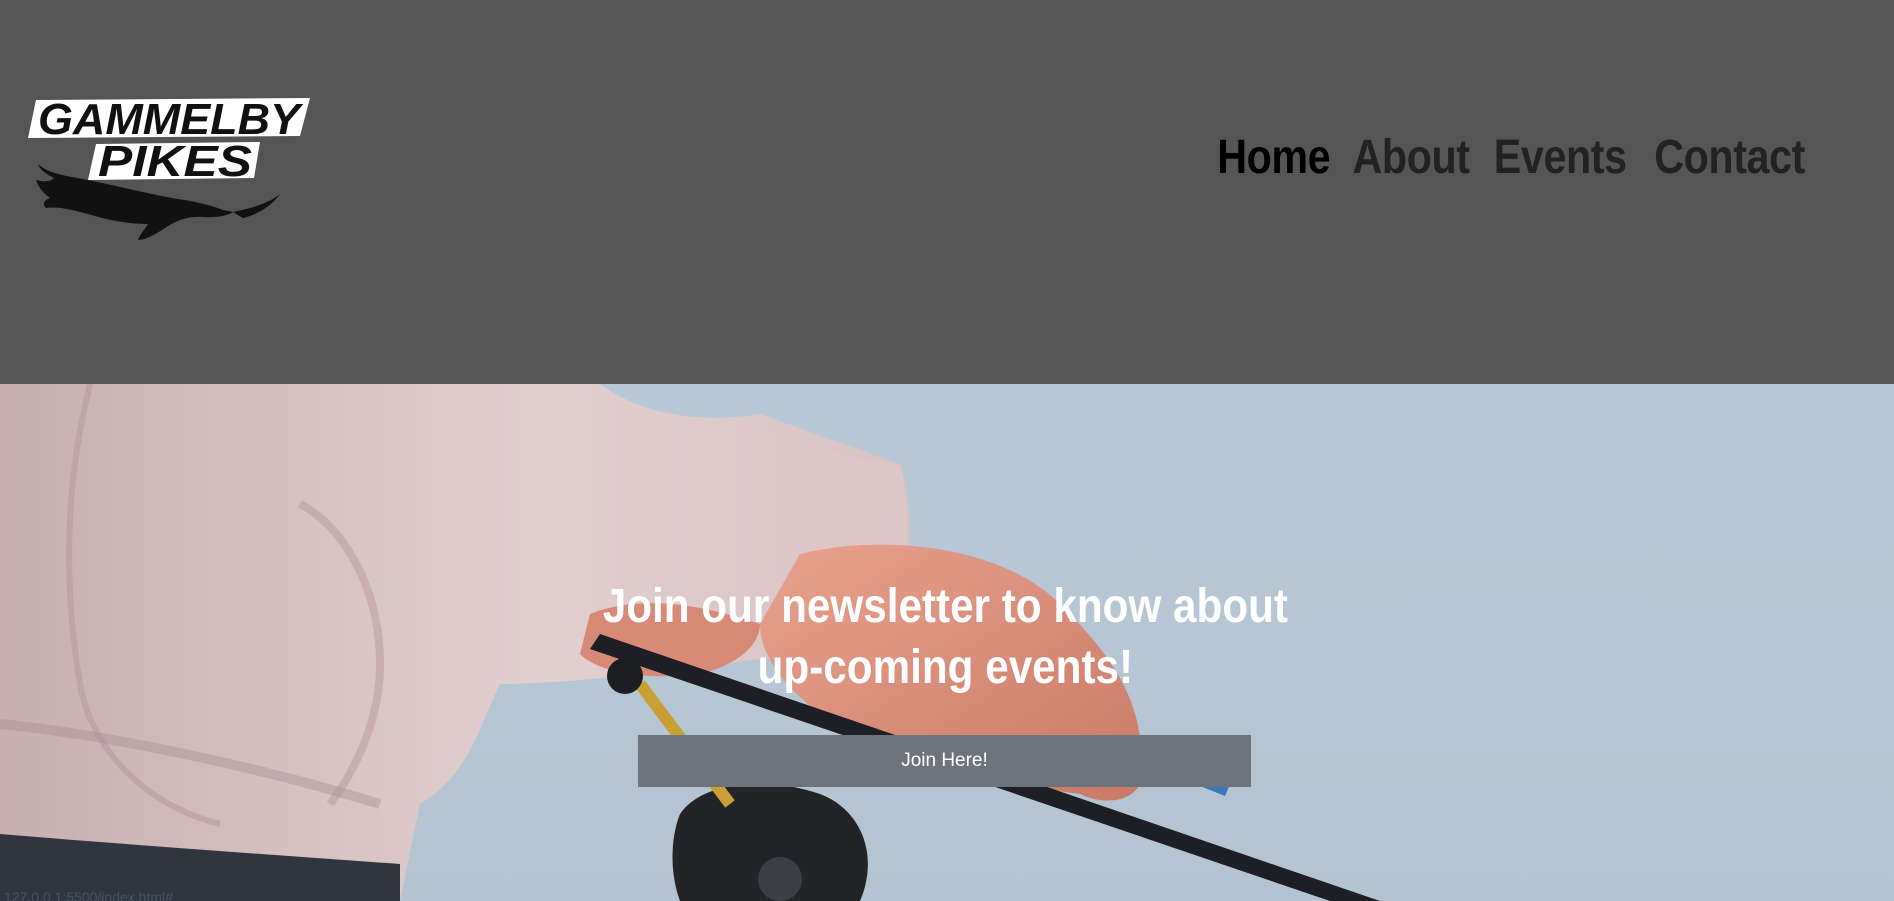  Describe the element at coordinates (1273, 157) in the screenshot. I see `nav-home-link: Home` at that location.